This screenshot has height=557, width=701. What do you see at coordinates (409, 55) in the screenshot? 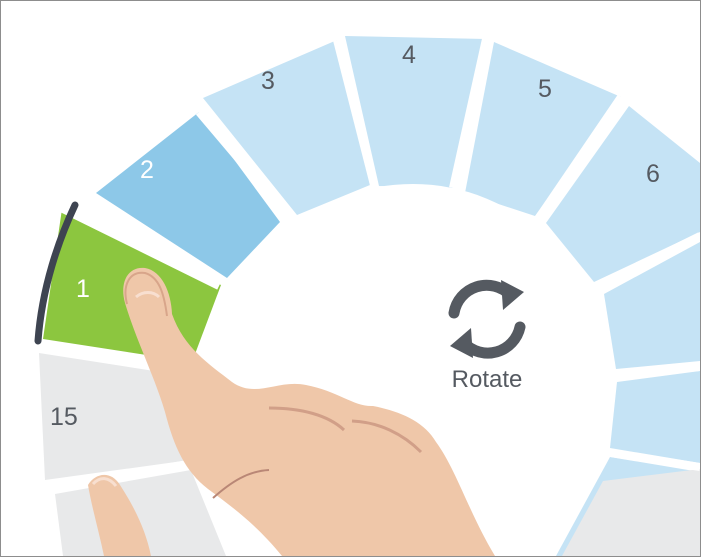
I see `segment-label-4: 4` at bounding box center [409, 55].